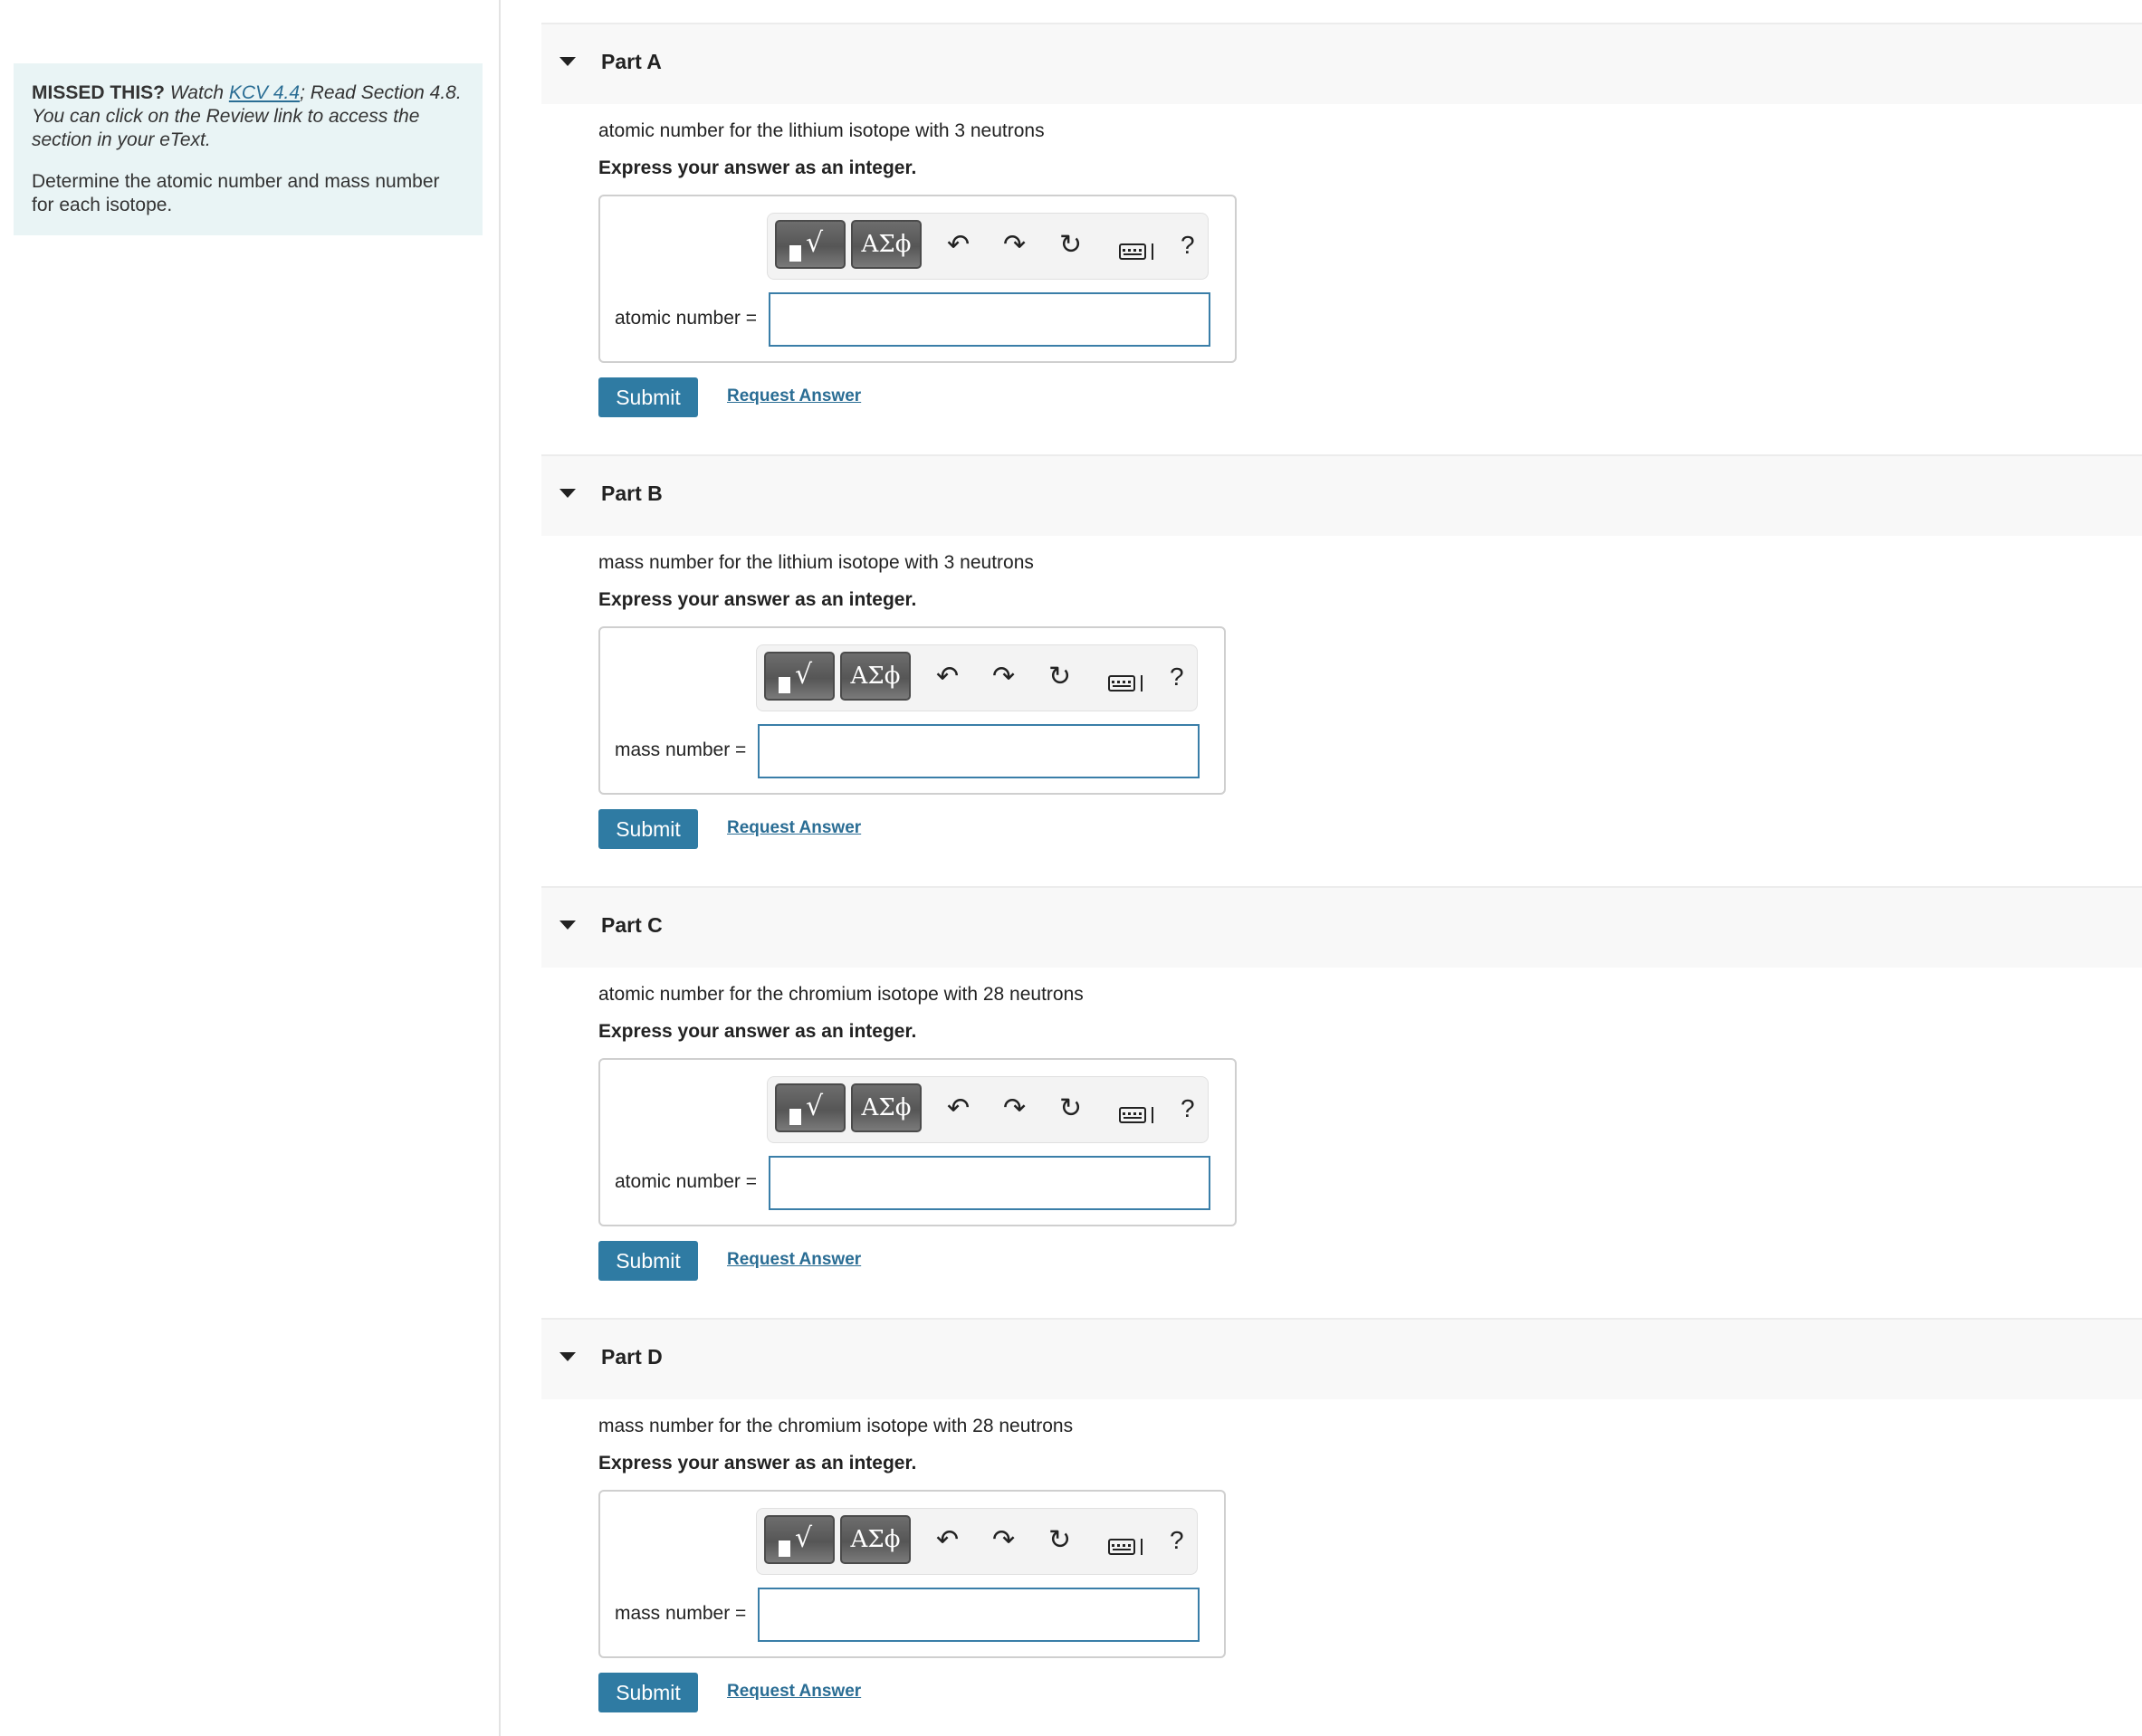 The image size is (2142, 1736). I want to click on part-a-header: Part A, so click(1341, 63).